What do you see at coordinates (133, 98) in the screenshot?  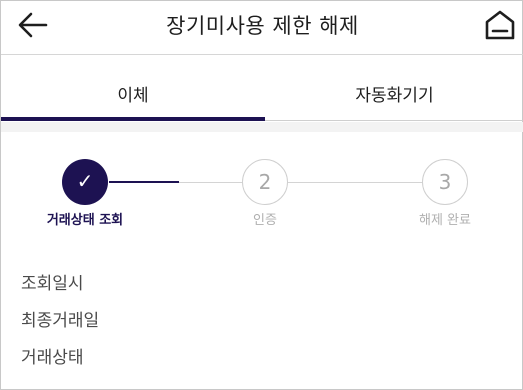 I see `tab-transfer: 이체` at bounding box center [133, 98].